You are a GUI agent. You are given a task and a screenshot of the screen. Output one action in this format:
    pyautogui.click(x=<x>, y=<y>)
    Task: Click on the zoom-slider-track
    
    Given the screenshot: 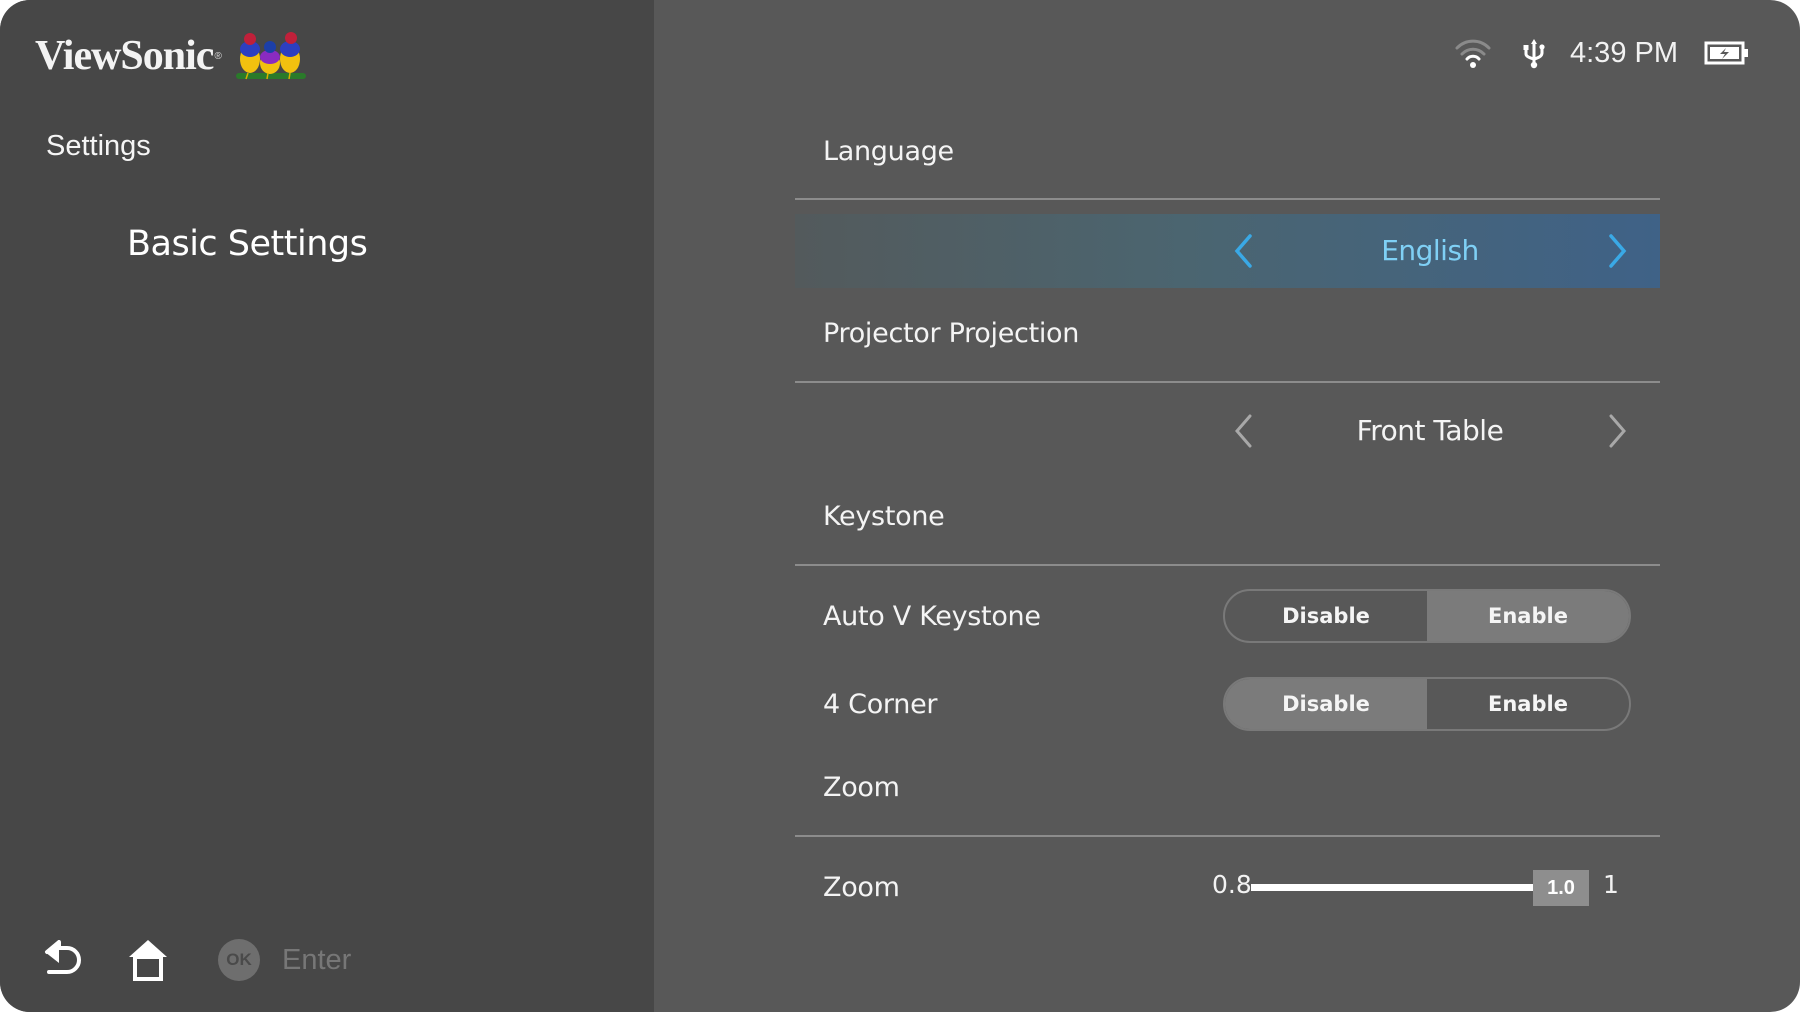 What is the action you would take?
    pyautogui.click(x=1392, y=887)
    